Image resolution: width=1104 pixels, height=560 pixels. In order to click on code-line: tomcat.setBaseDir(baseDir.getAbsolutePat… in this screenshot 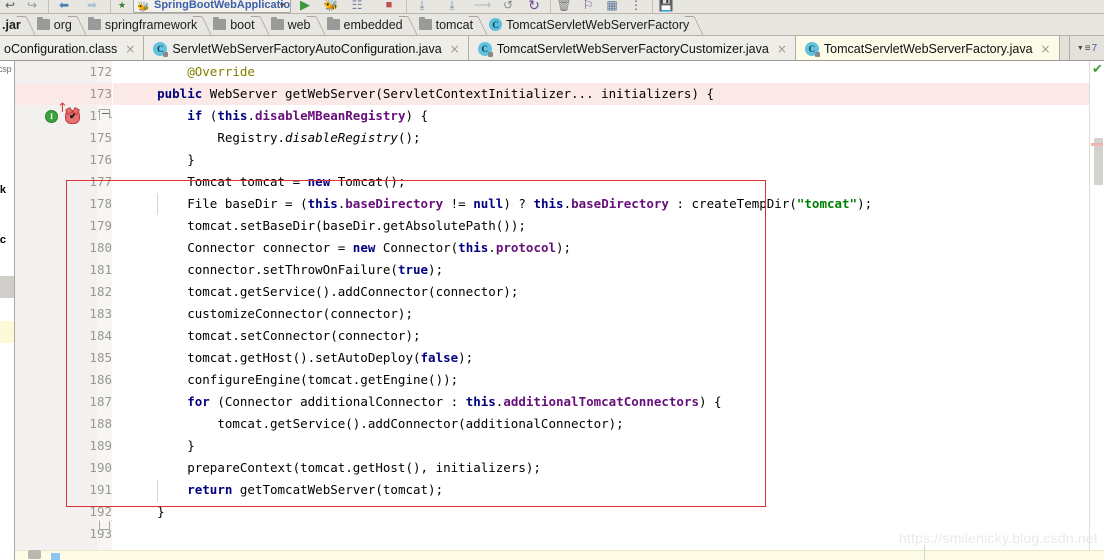, I will do `click(601, 226)`.